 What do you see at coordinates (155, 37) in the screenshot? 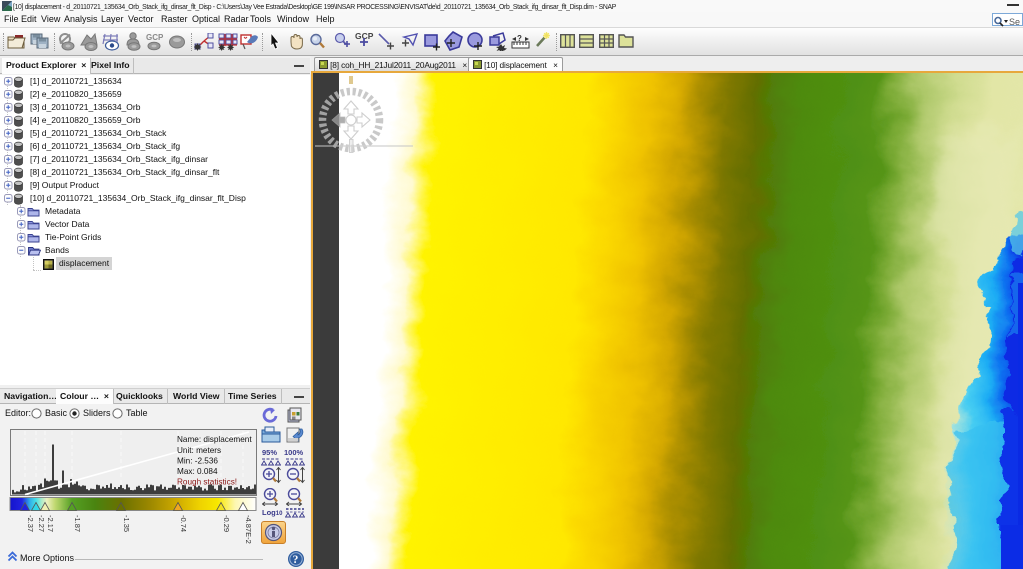
I see `svg-text: GCP` at bounding box center [155, 37].